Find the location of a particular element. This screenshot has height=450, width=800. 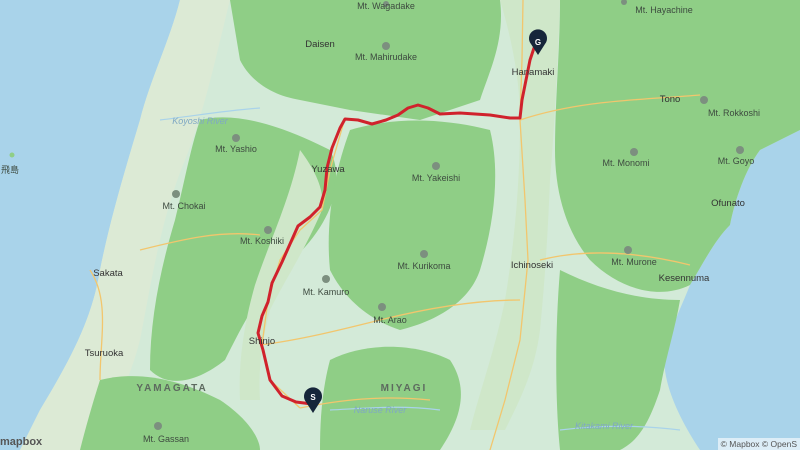

label-hanamaki: Hanamaki is located at coordinates (533, 72).